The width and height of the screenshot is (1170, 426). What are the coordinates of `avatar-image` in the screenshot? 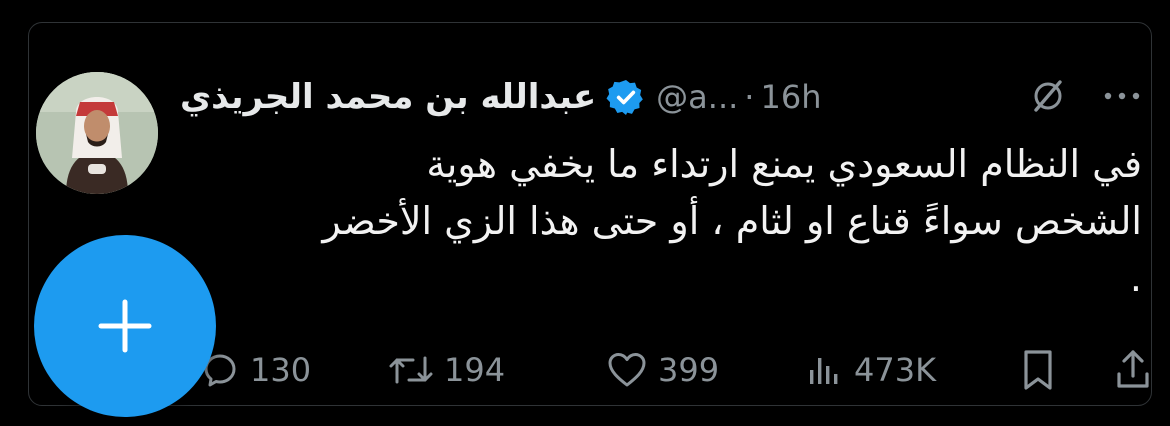 It's located at (97, 133).